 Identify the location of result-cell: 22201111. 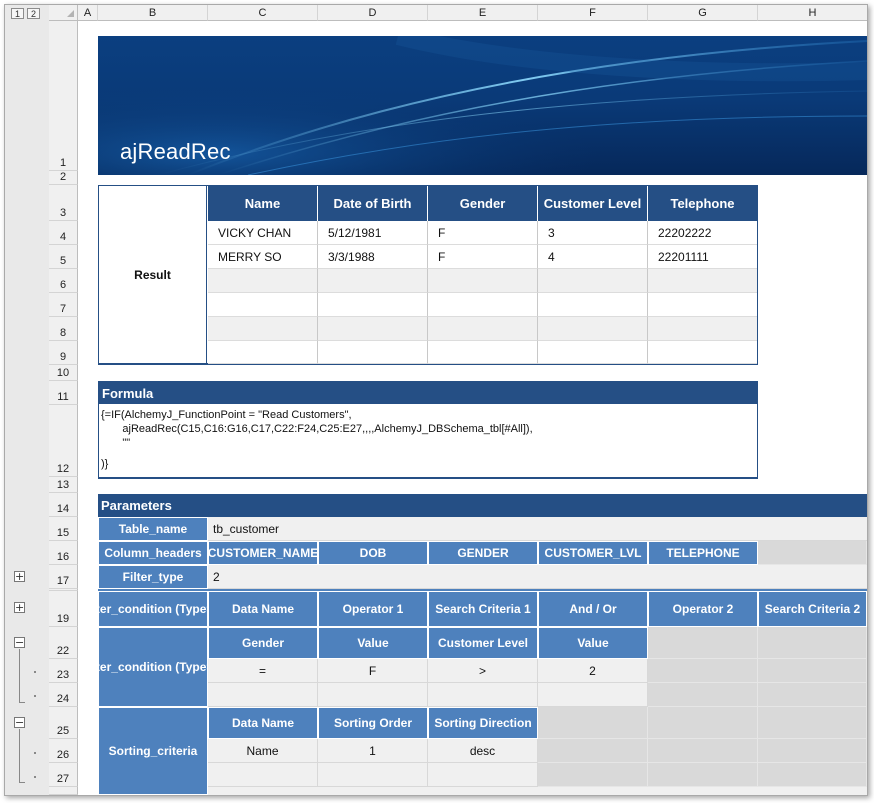
(702, 257).